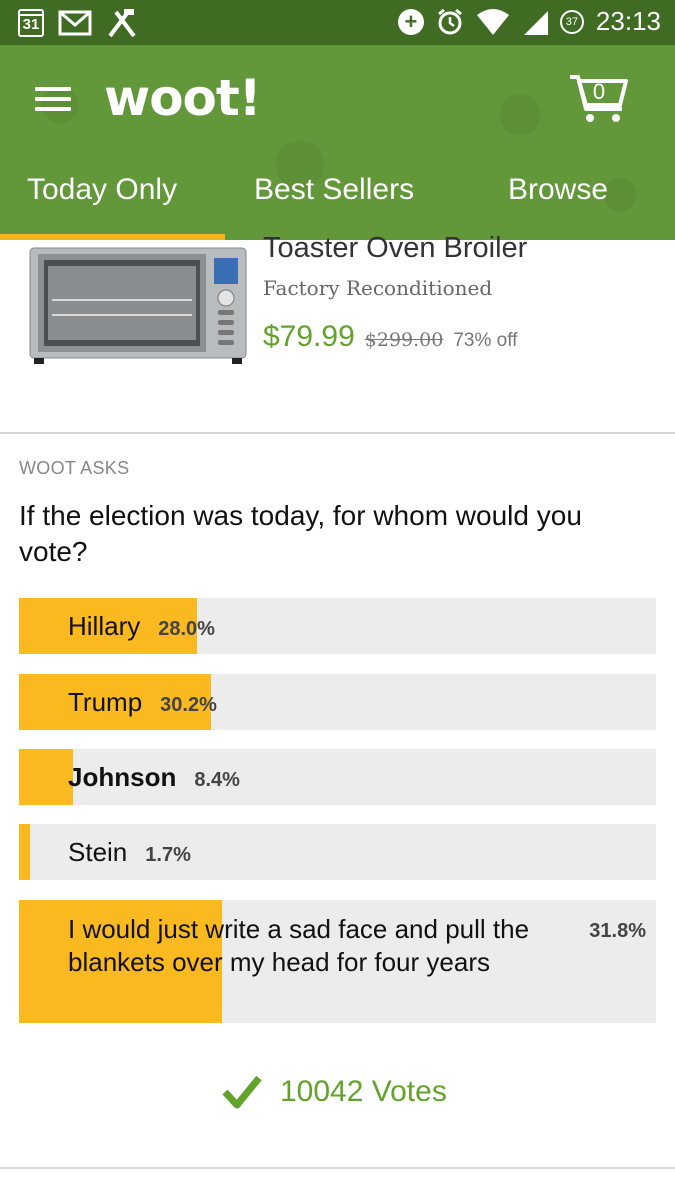  What do you see at coordinates (571, 21) in the screenshot?
I see `battery-icon: 37` at bounding box center [571, 21].